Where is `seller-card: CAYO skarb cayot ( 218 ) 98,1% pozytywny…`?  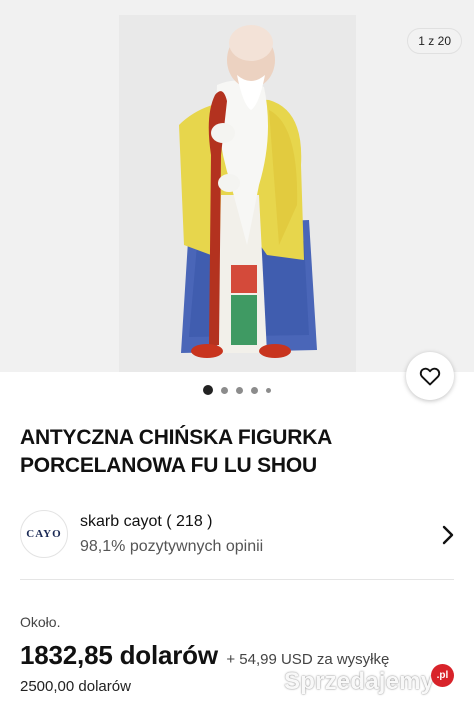 seller-card: CAYO skarb cayot ( 218 ) 98,1% pozytywny… is located at coordinates (240, 536).